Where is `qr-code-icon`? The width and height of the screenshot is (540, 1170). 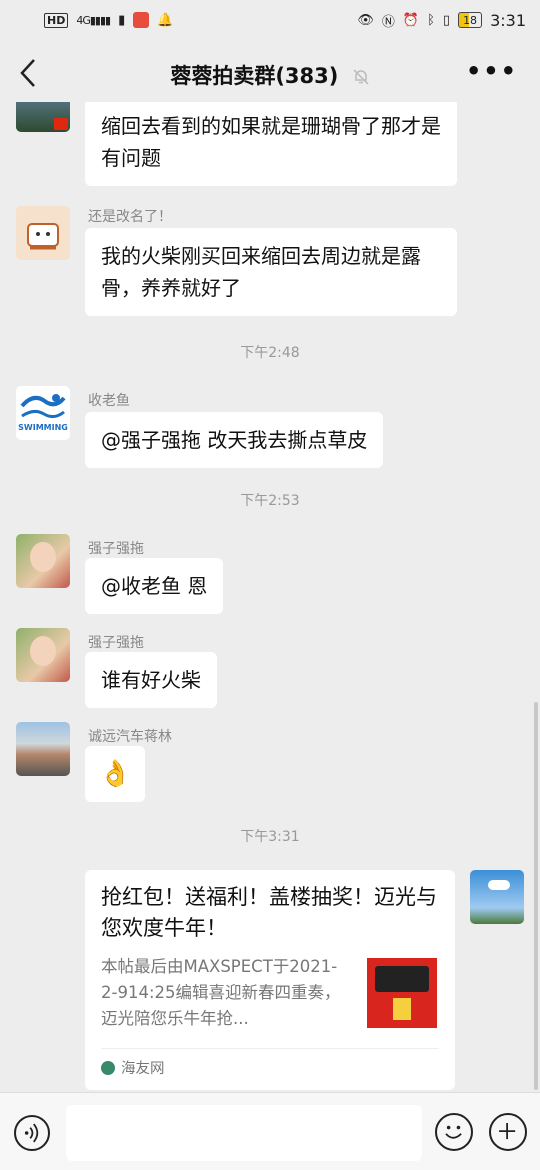 qr-code-icon is located at coordinates (402, 1009).